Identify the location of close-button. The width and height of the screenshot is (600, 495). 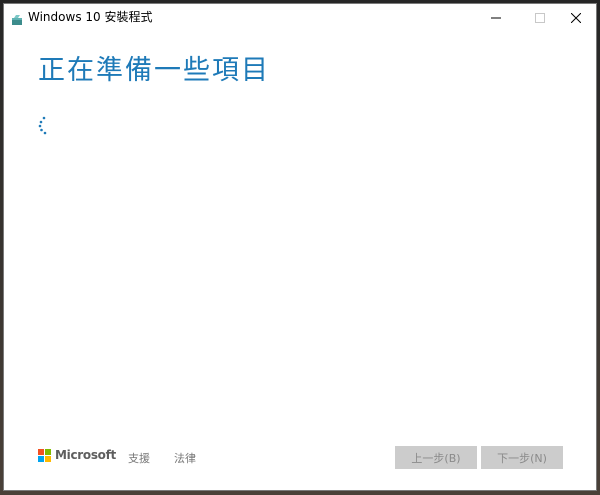
(576, 17).